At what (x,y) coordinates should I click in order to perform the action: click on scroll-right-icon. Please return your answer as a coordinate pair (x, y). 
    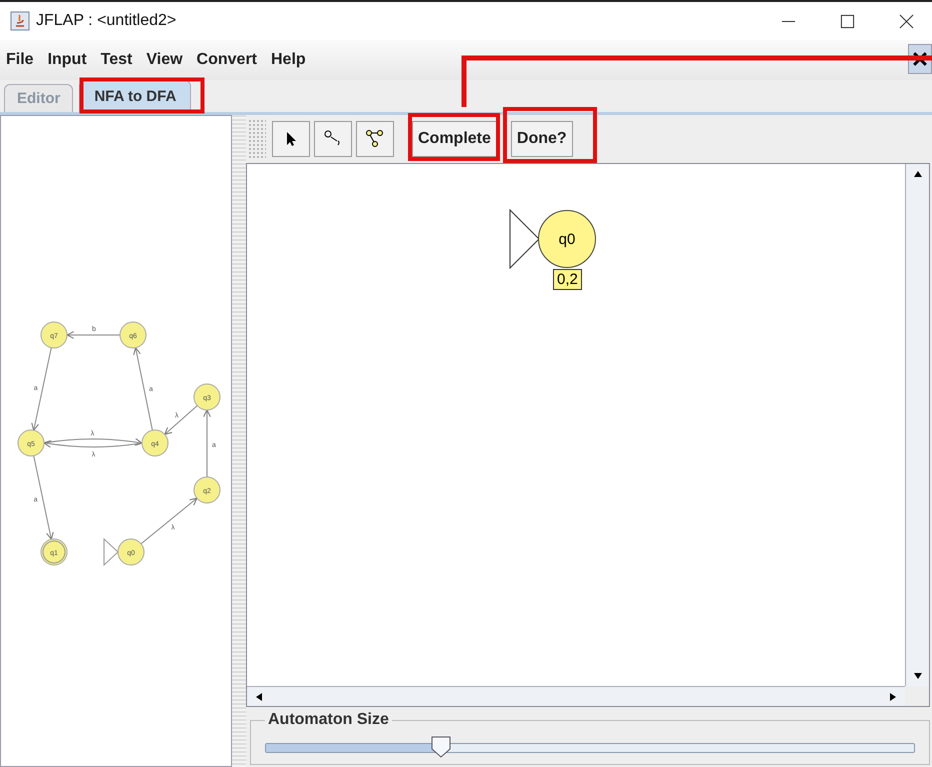
    Looking at the image, I should click on (893, 697).